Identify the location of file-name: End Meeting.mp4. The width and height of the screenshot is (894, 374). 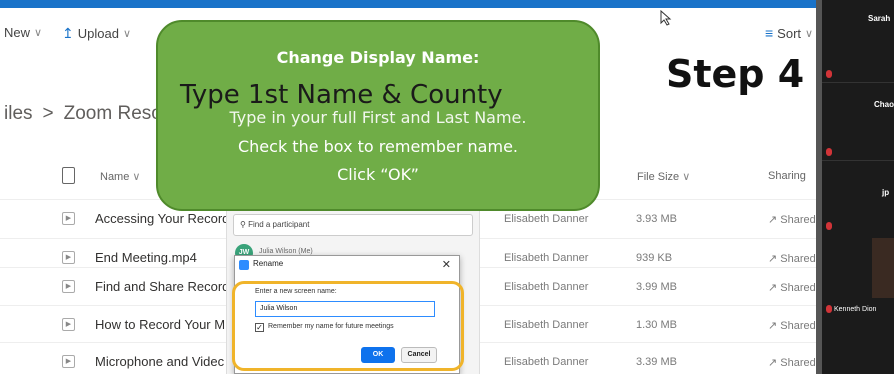
(146, 257).